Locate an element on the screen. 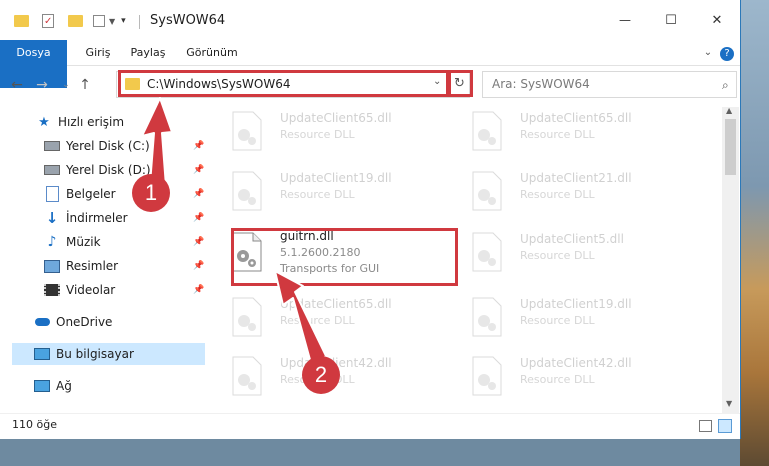 This screenshot has width=769, height=466. details-view-icon is located at coordinates (705, 426).